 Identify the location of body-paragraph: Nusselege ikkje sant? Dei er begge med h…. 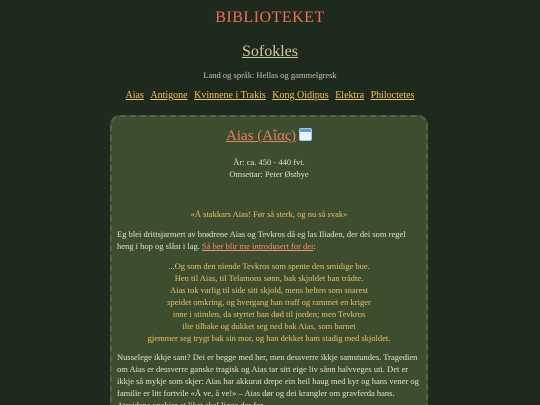
(268, 378).